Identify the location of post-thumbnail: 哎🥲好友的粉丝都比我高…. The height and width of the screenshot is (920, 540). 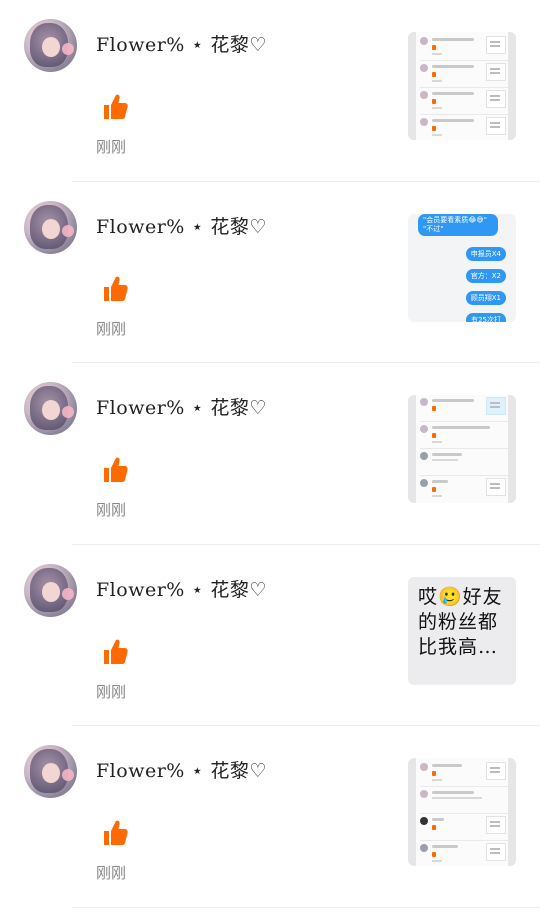
(462, 630).